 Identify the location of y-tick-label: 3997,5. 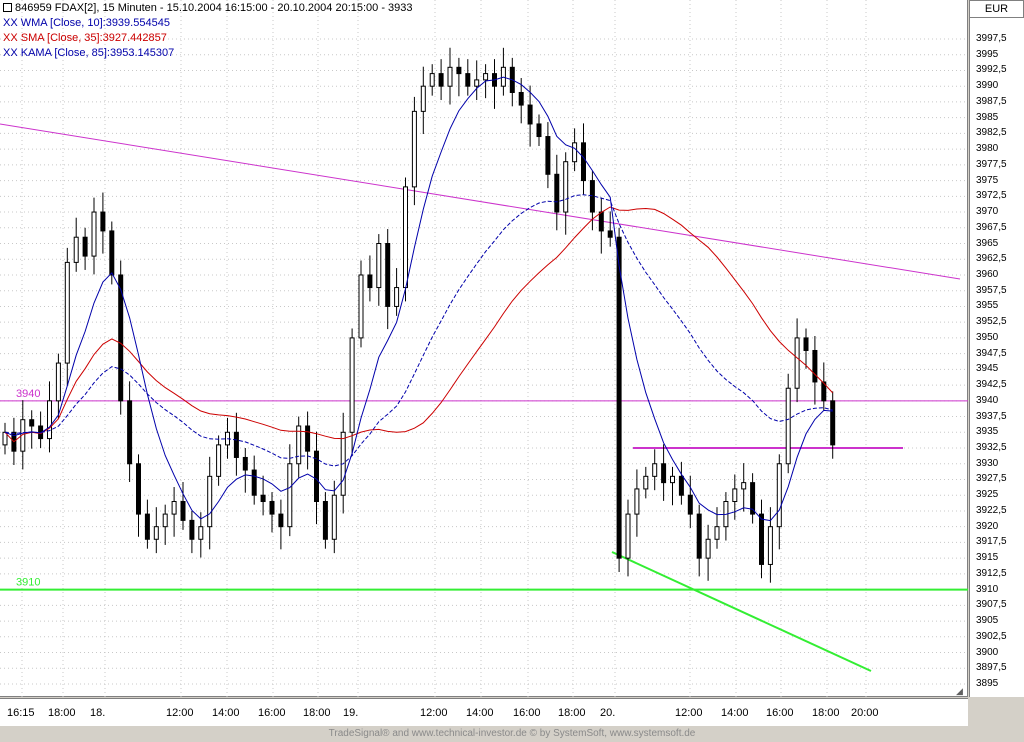
(991, 38).